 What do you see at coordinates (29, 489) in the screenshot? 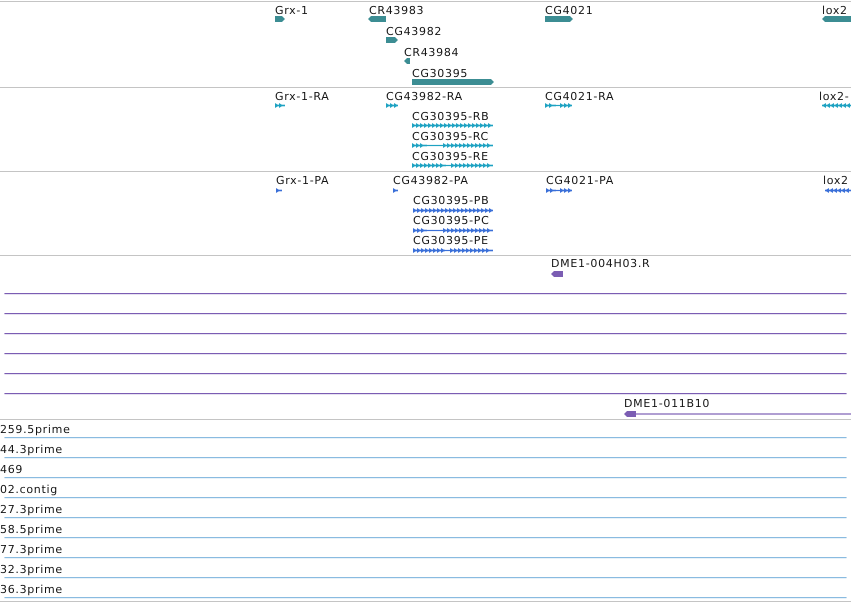
I see `feature-label: 02.contig` at bounding box center [29, 489].